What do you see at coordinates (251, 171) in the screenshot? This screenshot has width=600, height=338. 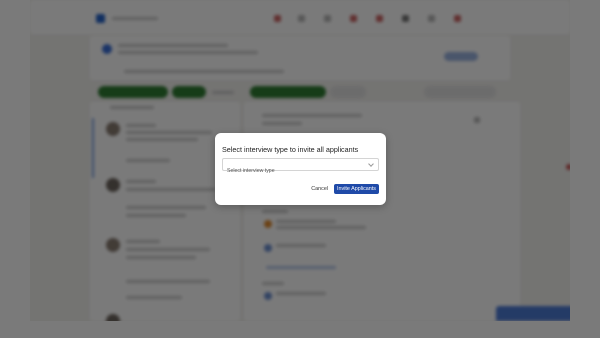 I see `interview-type-select-value: Select interview type` at bounding box center [251, 171].